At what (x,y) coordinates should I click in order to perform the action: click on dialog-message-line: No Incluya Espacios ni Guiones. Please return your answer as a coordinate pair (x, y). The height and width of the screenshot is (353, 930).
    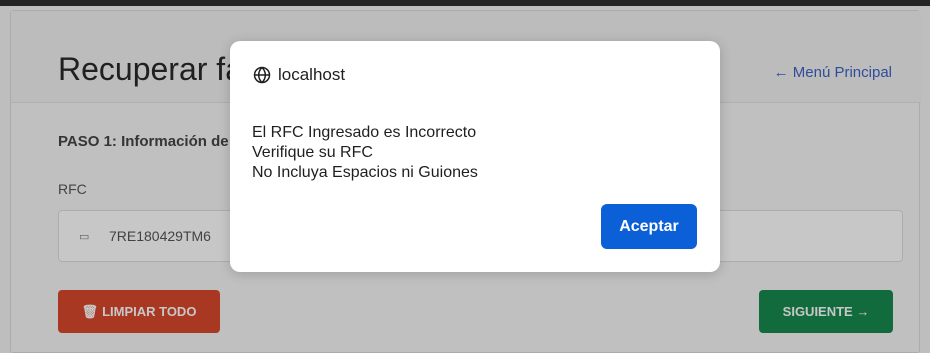
    Looking at the image, I should click on (365, 172).